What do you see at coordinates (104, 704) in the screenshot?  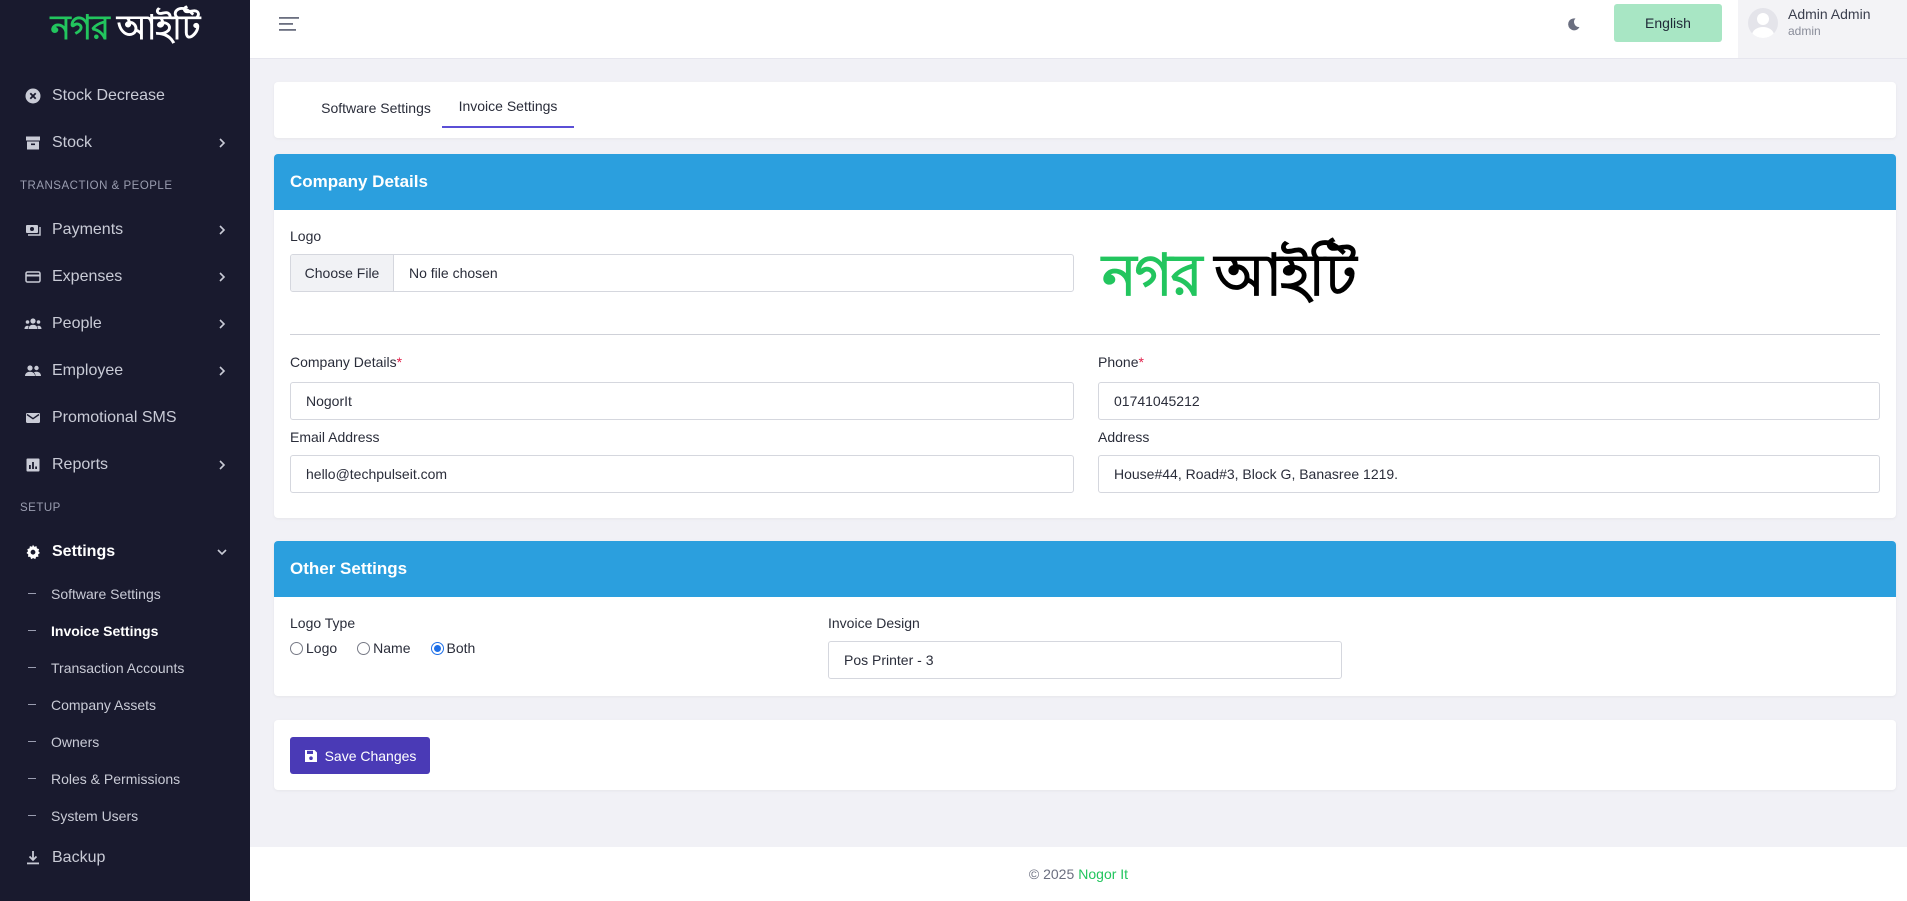 I see `sidebar-subitem-label: Company Assets` at bounding box center [104, 704].